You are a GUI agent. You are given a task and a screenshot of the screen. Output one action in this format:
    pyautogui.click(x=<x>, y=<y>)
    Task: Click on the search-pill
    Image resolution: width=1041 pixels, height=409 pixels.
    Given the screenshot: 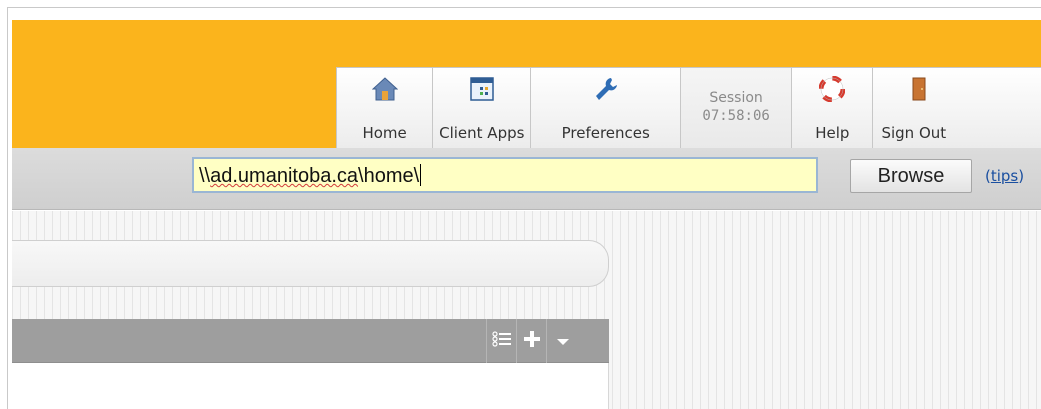 What is the action you would take?
    pyautogui.click(x=310, y=263)
    